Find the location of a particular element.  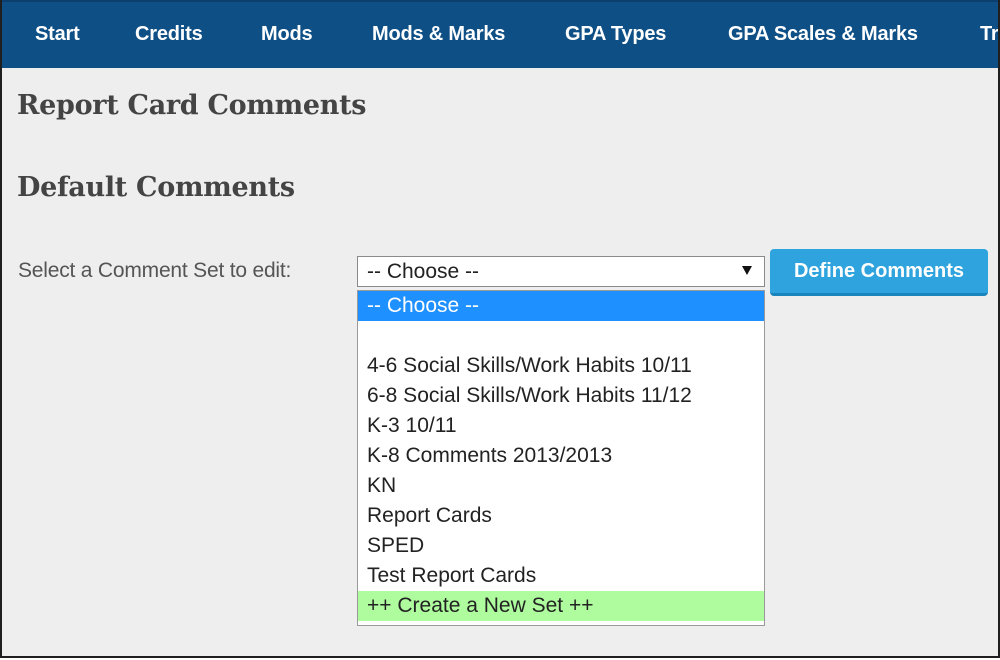

page-title: Report Card Comments is located at coordinates (192, 105).